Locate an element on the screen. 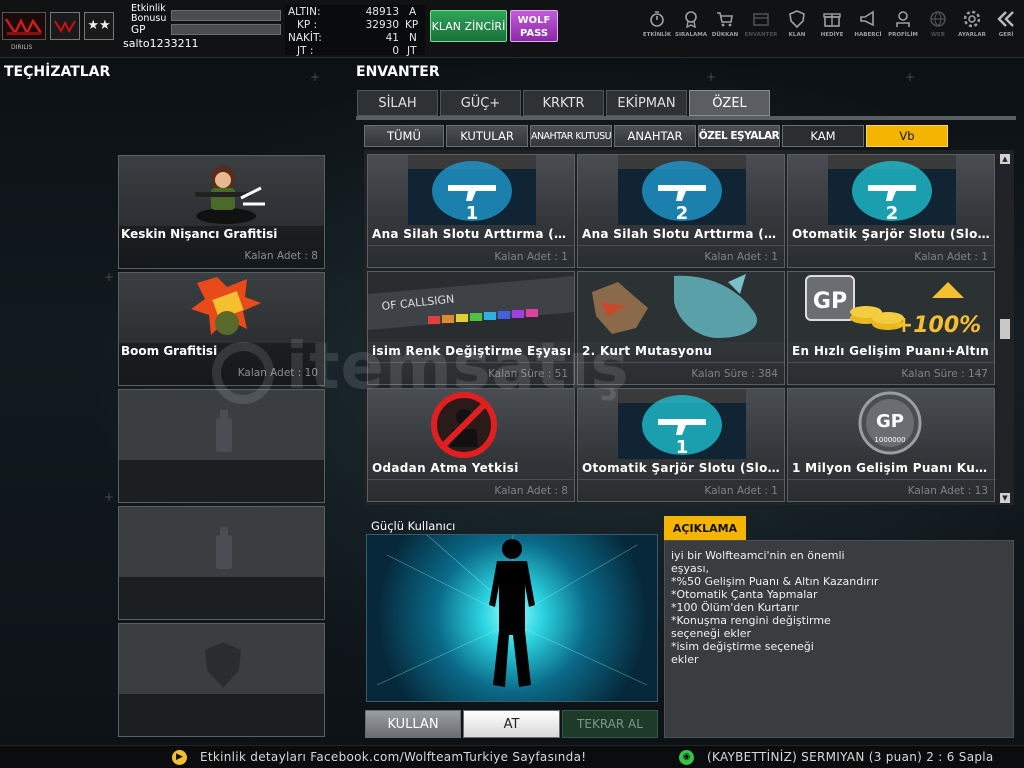 This screenshot has width=1024, height=768. item-count: Kalan Süre : 147 is located at coordinates (944, 374).